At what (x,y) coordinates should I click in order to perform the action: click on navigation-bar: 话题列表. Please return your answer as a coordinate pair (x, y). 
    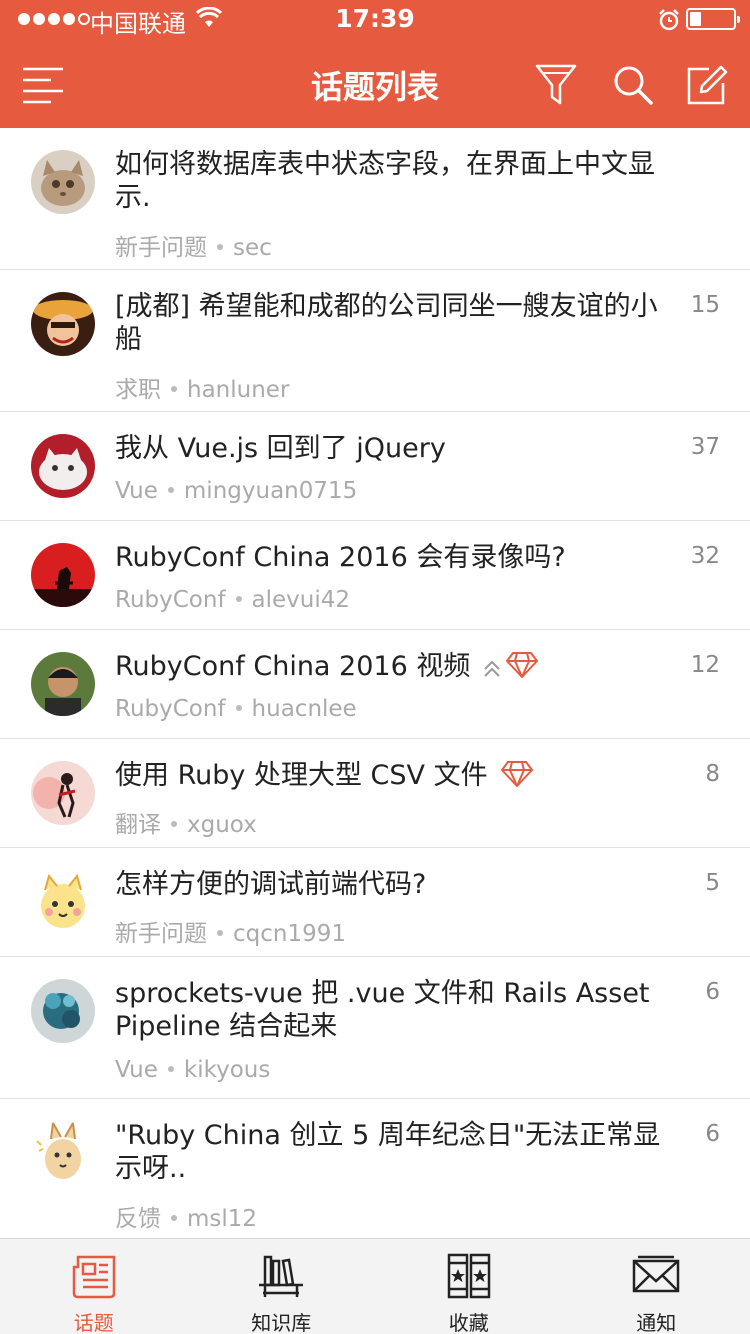
    Looking at the image, I should click on (375, 84).